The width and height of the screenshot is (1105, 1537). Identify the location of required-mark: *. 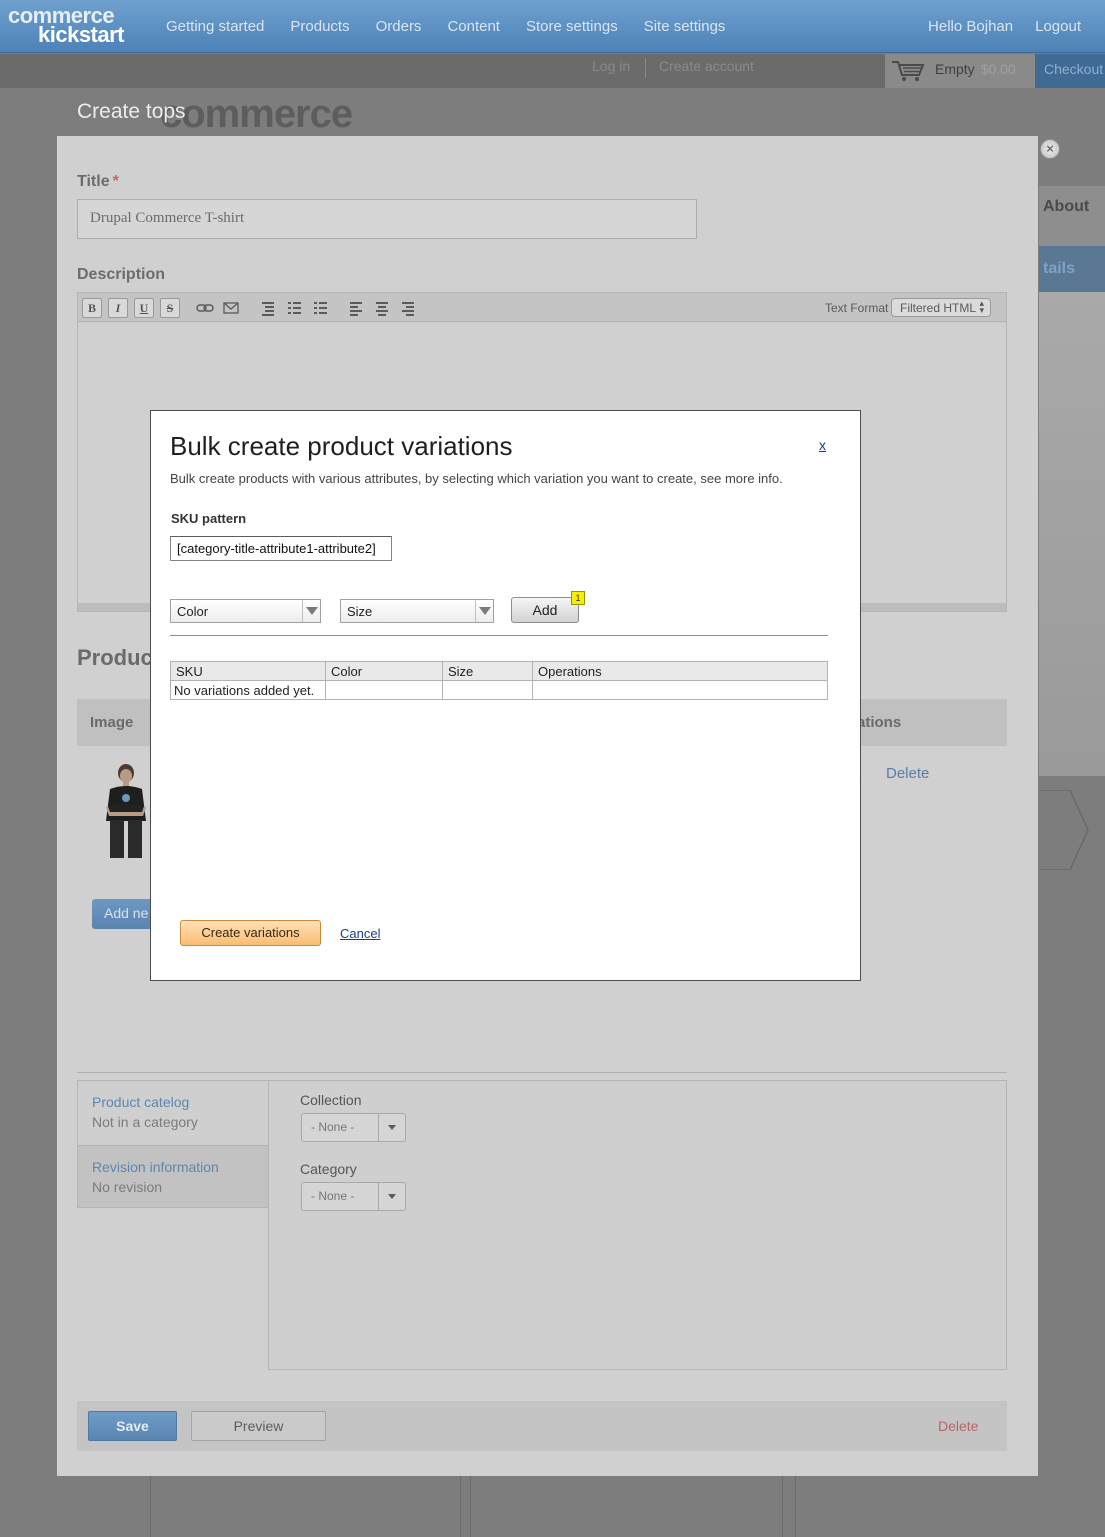
(115, 181).